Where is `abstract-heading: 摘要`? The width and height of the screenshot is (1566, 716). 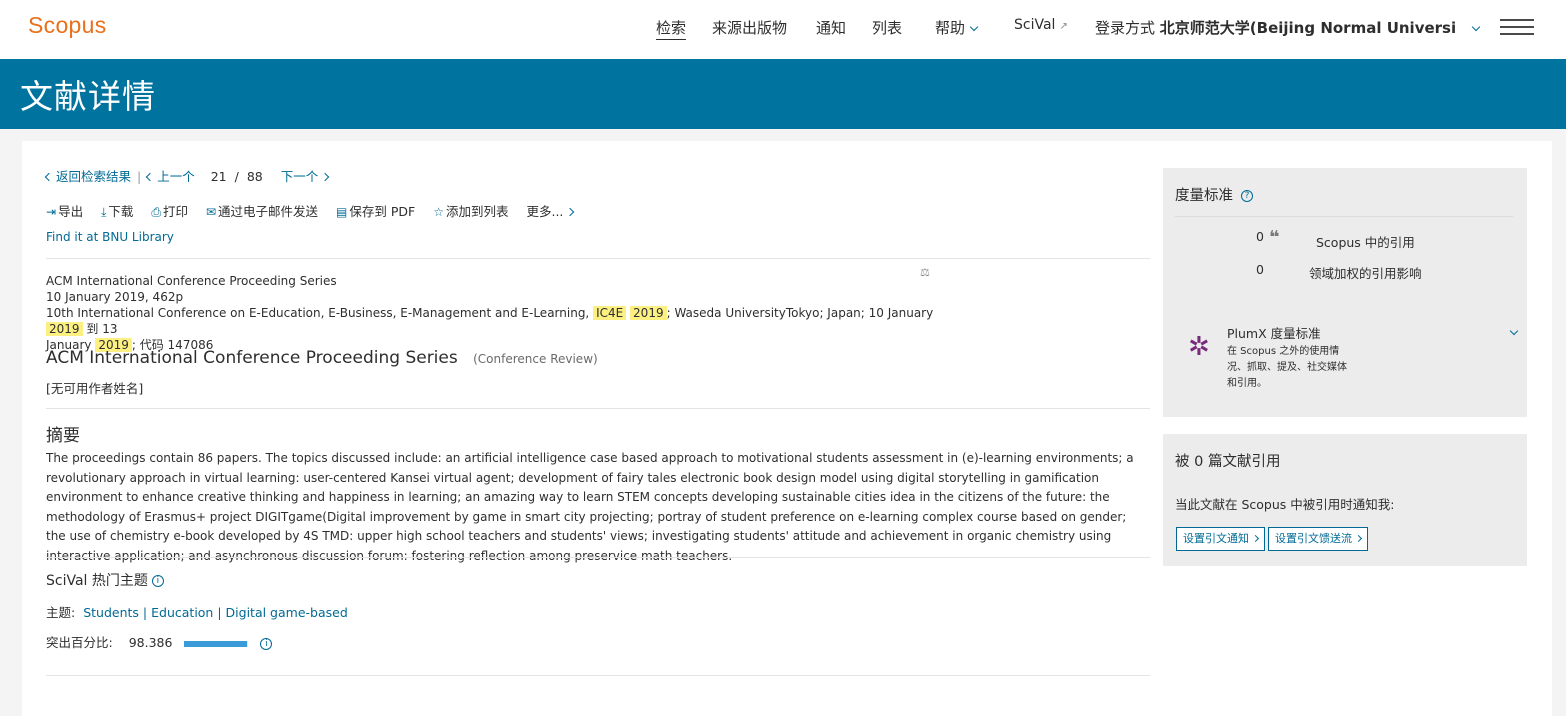
abstract-heading: 摘要 is located at coordinates (63, 436).